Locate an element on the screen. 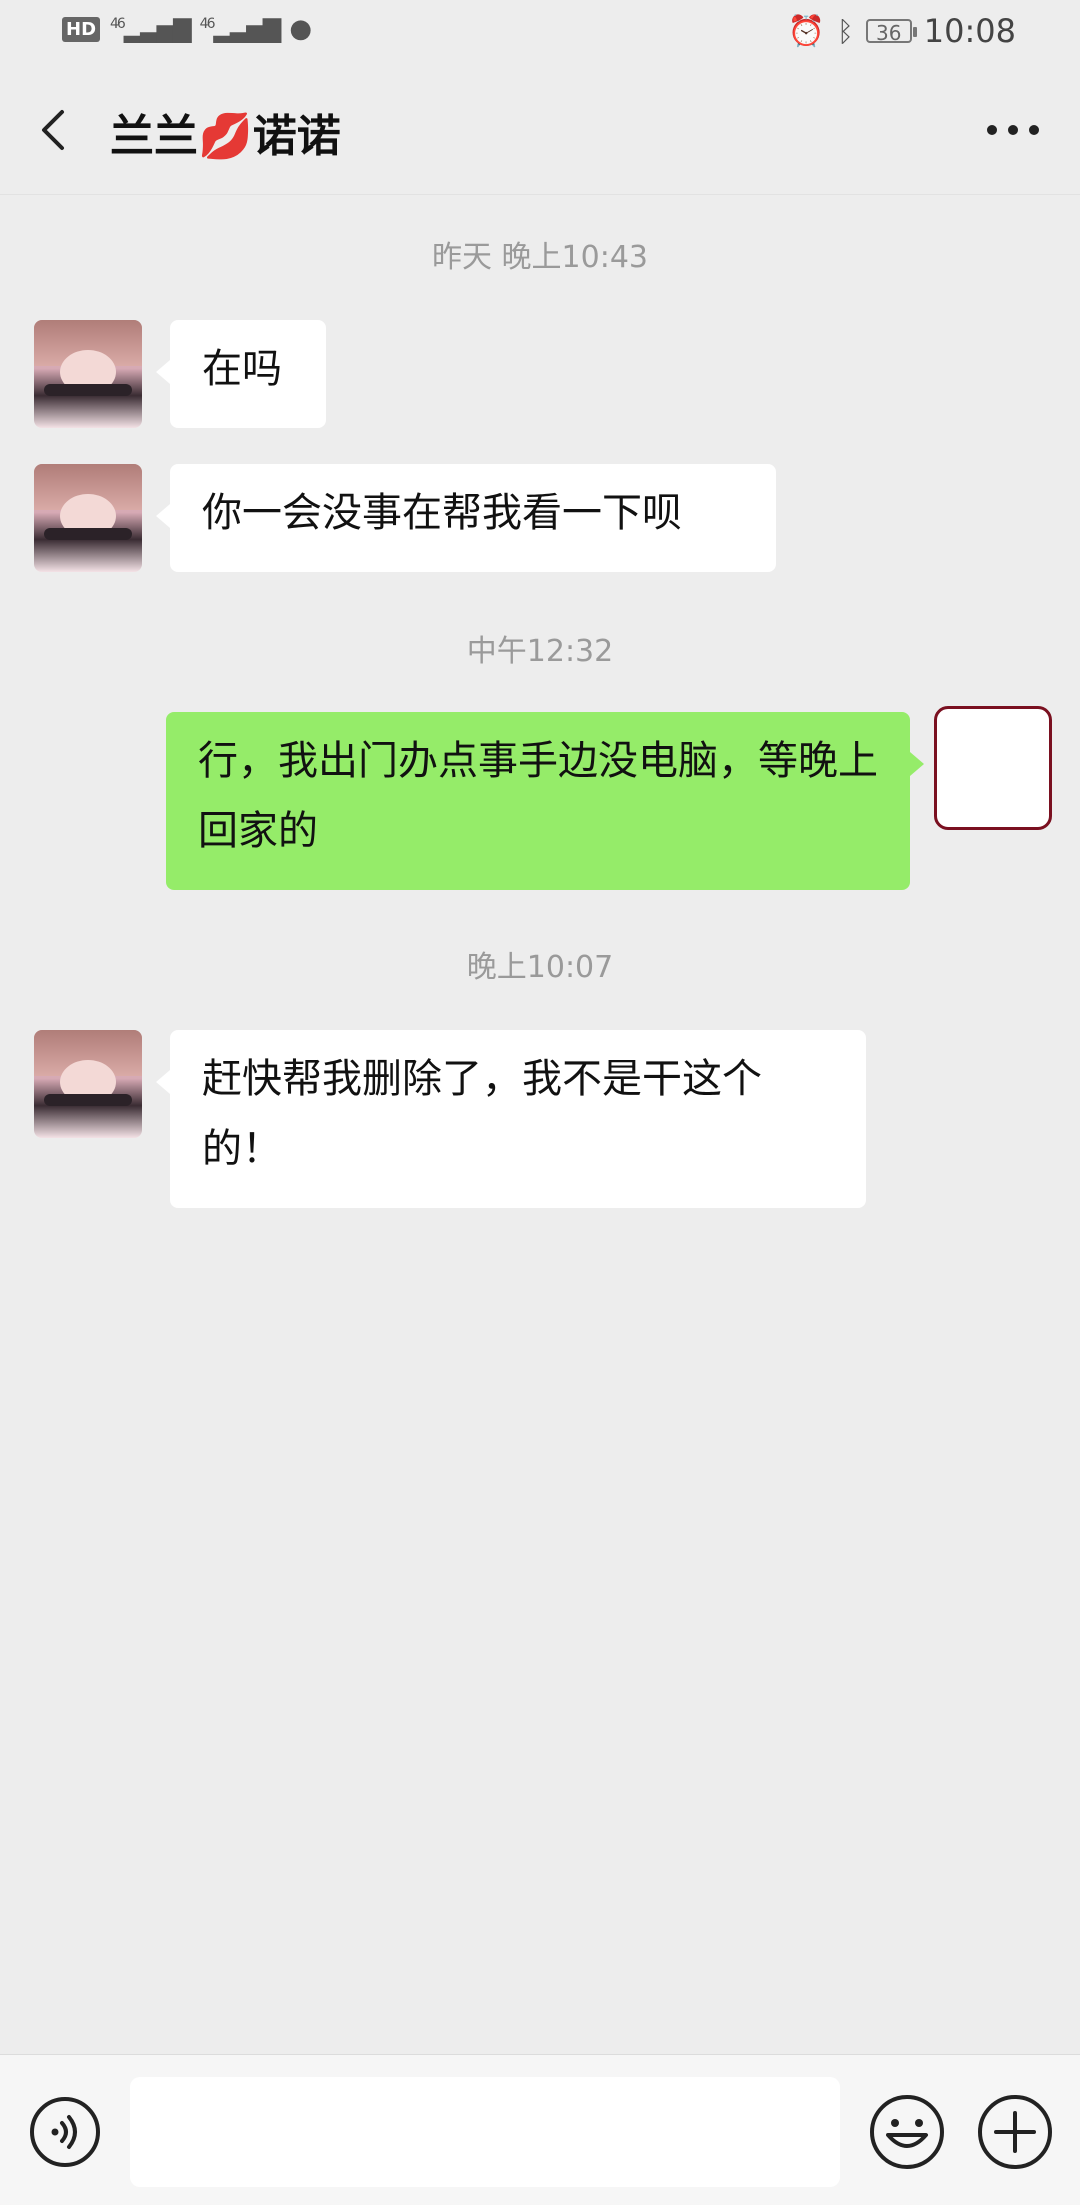  signal-icon-2: 46▂▃▅▇ is located at coordinates (240, 29).